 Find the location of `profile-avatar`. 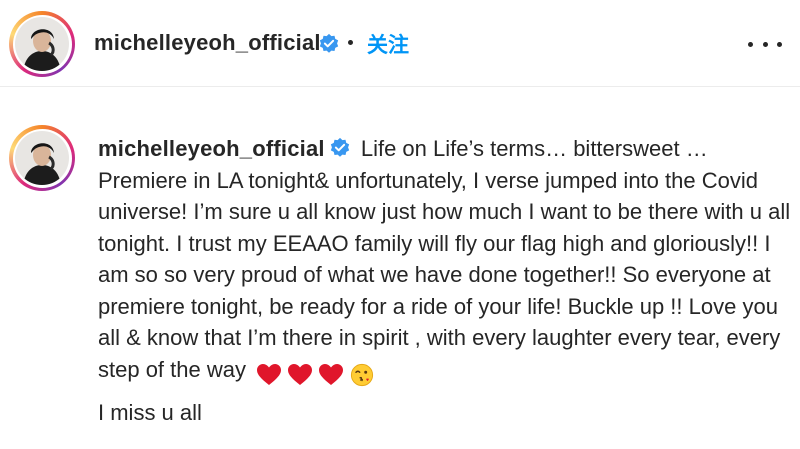

profile-avatar is located at coordinates (42, 44).